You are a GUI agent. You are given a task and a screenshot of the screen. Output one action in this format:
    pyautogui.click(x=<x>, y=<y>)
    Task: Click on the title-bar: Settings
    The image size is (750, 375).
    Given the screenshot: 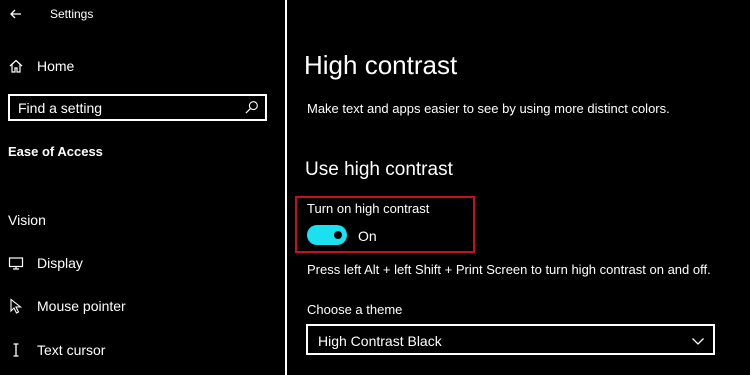 What is the action you would take?
    pyautogui.click(x=142, y=15)
    